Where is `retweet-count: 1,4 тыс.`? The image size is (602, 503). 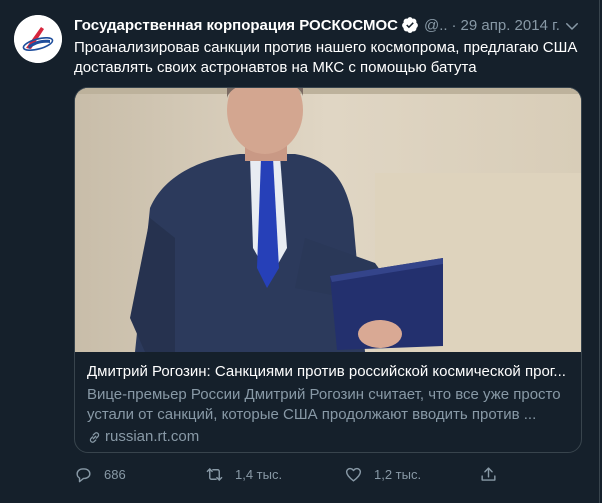
retweet-count: 1,4 тыс. is located at coordinates (259, 474).